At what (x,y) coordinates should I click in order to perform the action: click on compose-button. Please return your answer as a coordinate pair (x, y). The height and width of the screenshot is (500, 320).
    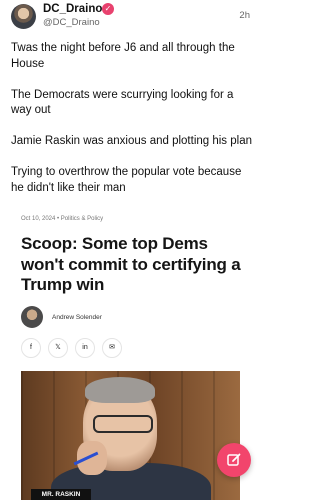
    Looking at the image, I should click on (234, 460).